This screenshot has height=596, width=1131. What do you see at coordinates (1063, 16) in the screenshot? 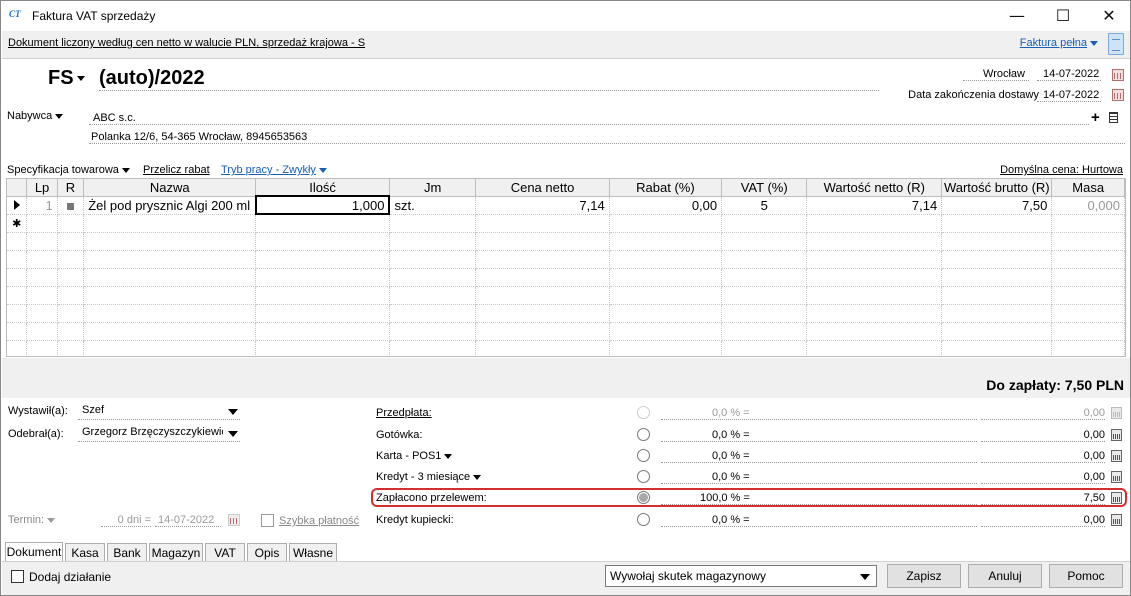
I see `maximize-button: ☐` at bounding box center [1063, 16].